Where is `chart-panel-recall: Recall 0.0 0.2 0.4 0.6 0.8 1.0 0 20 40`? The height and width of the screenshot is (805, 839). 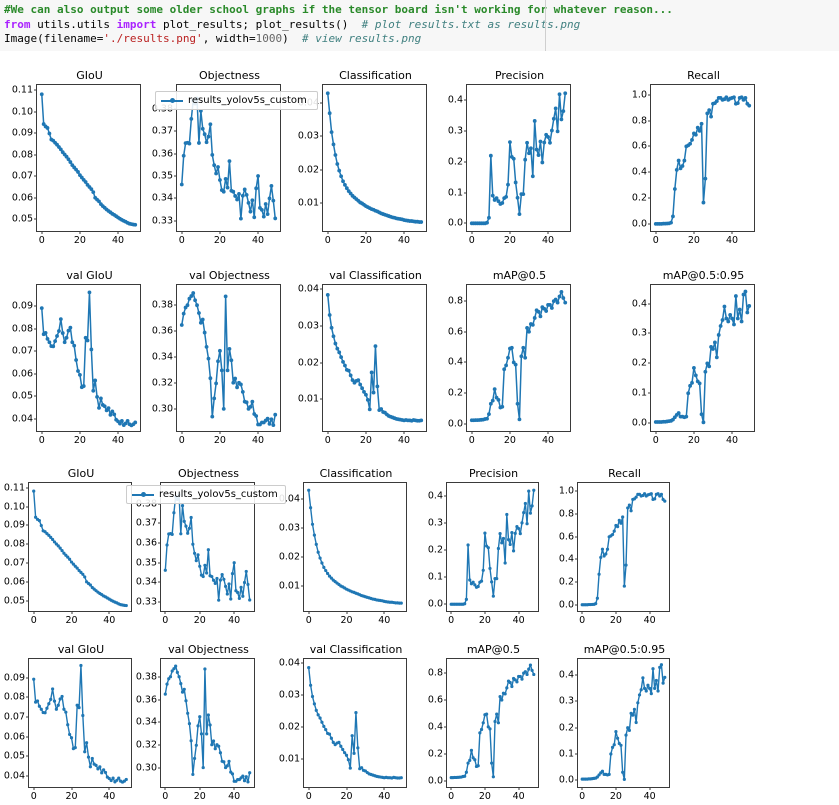 chart-panel-recall: Recall 0.0 0.2 0.4 0.6 0.8 1.0 0 20 40 is located at coordinates (615, 547).